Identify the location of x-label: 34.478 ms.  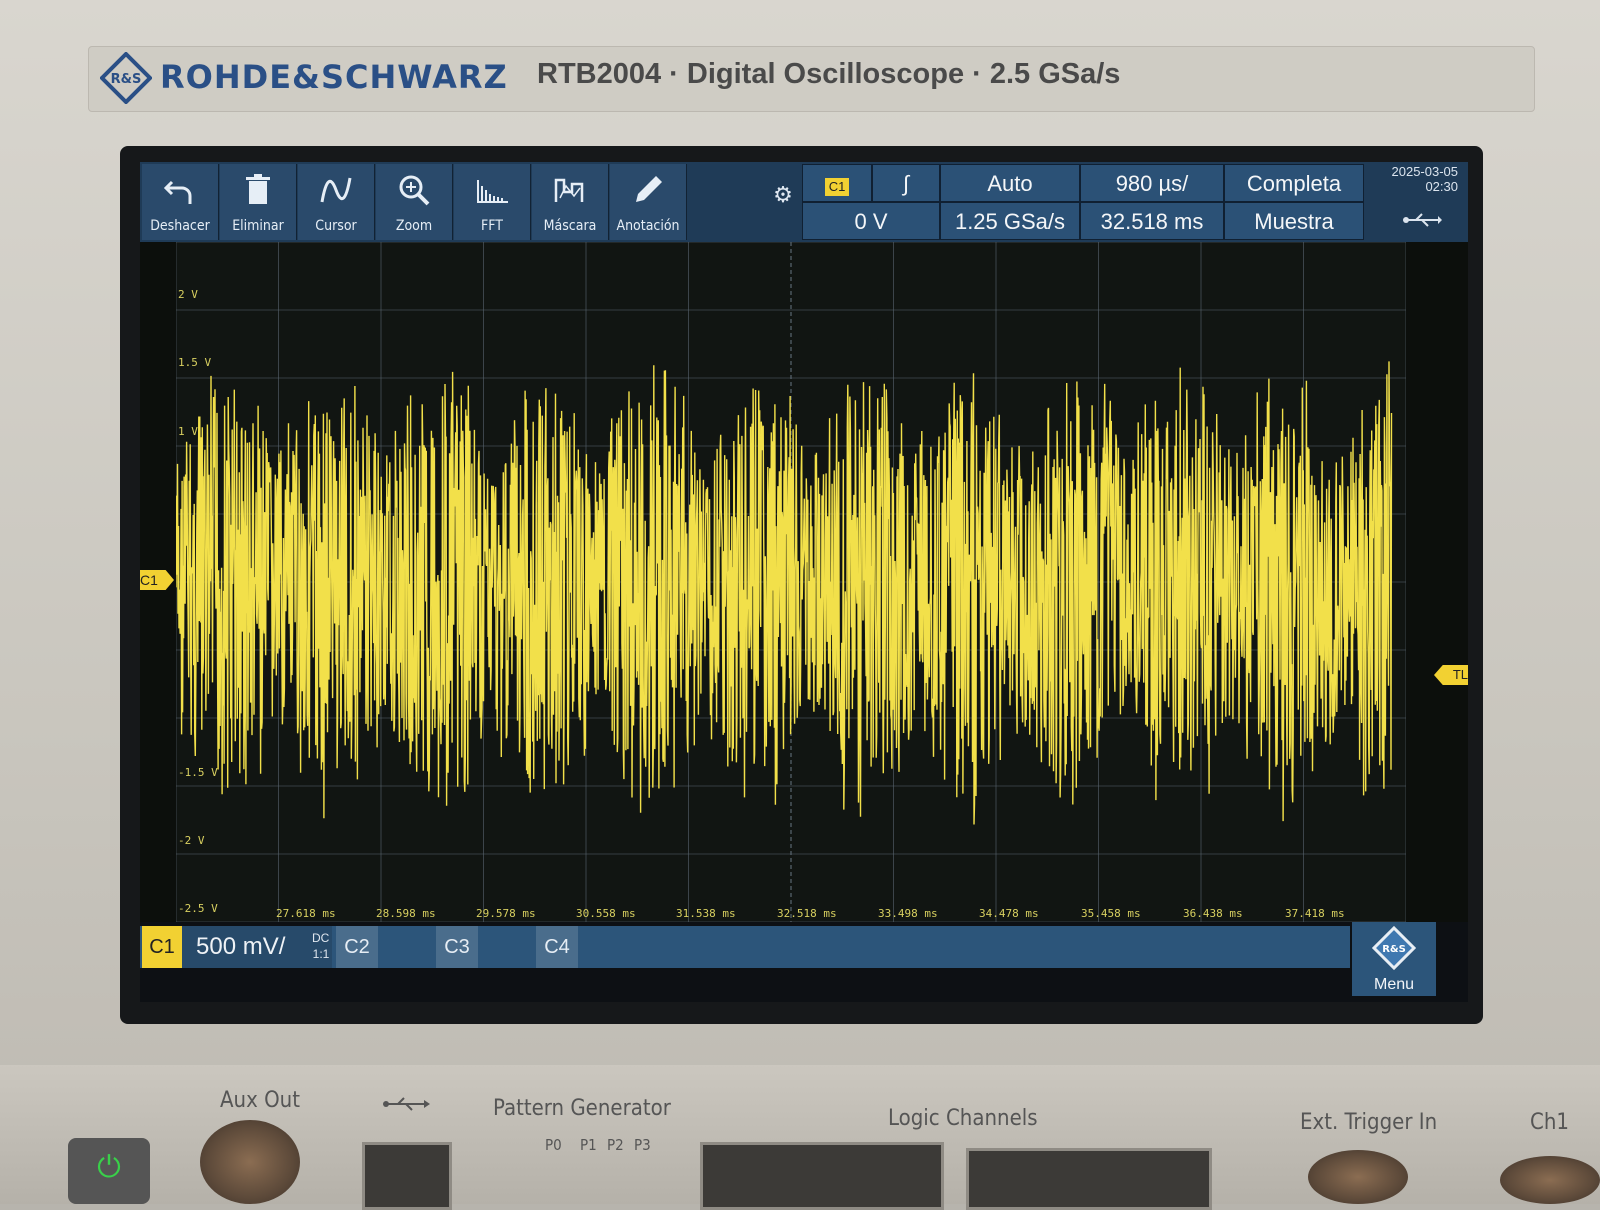
(1009, 913).